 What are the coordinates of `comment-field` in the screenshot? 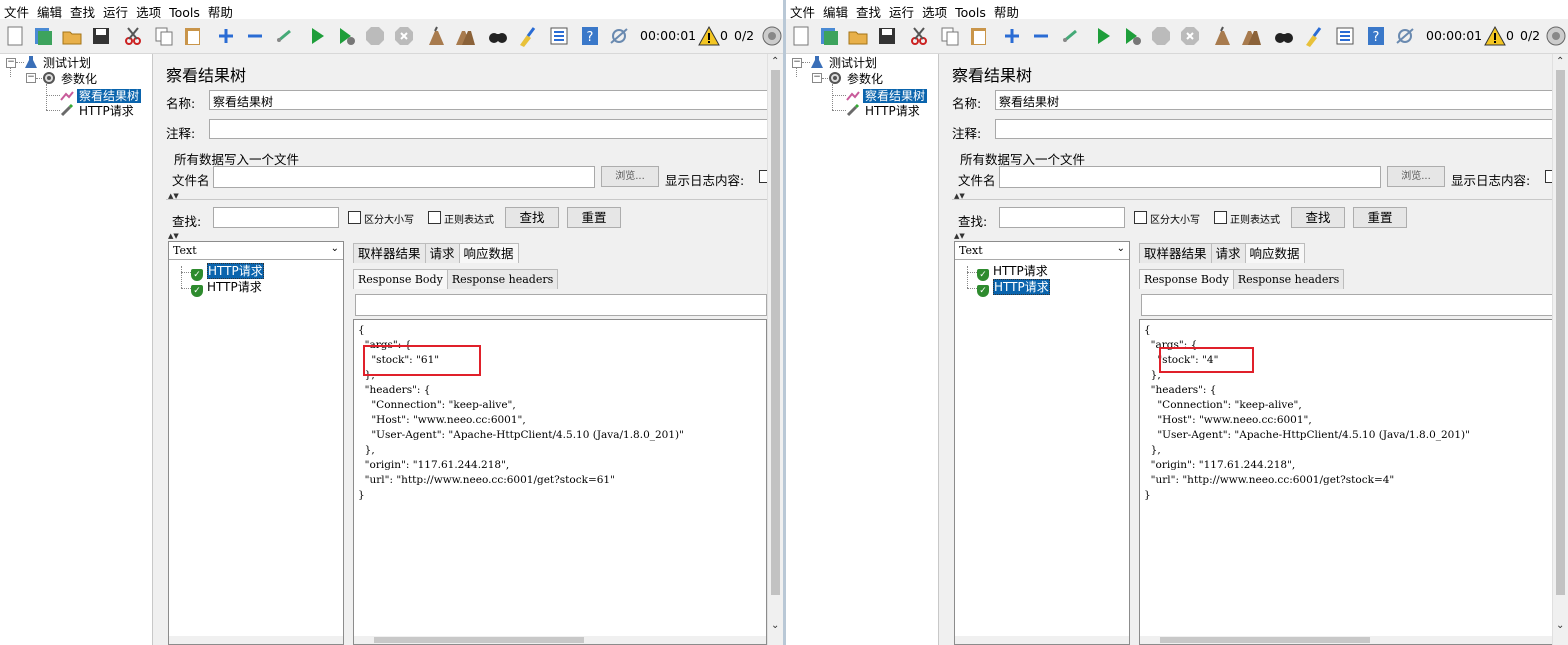 It's located at (489, 129).